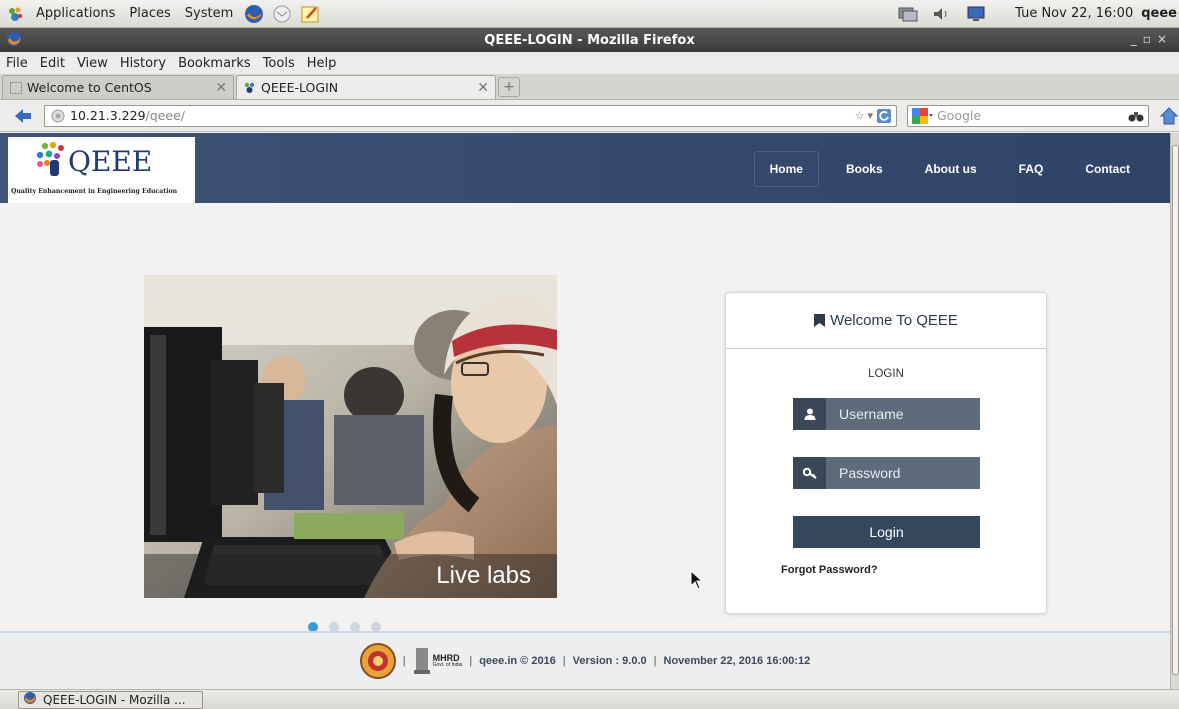 This screenshot has width=1179, height=709. What do you see at coordinates (589, 87) in the screenshot?
I see `tab-strip: Welcome to CentOS ✕ QEEE-LOGIN ✕ +` at bounding box center [589, 87].